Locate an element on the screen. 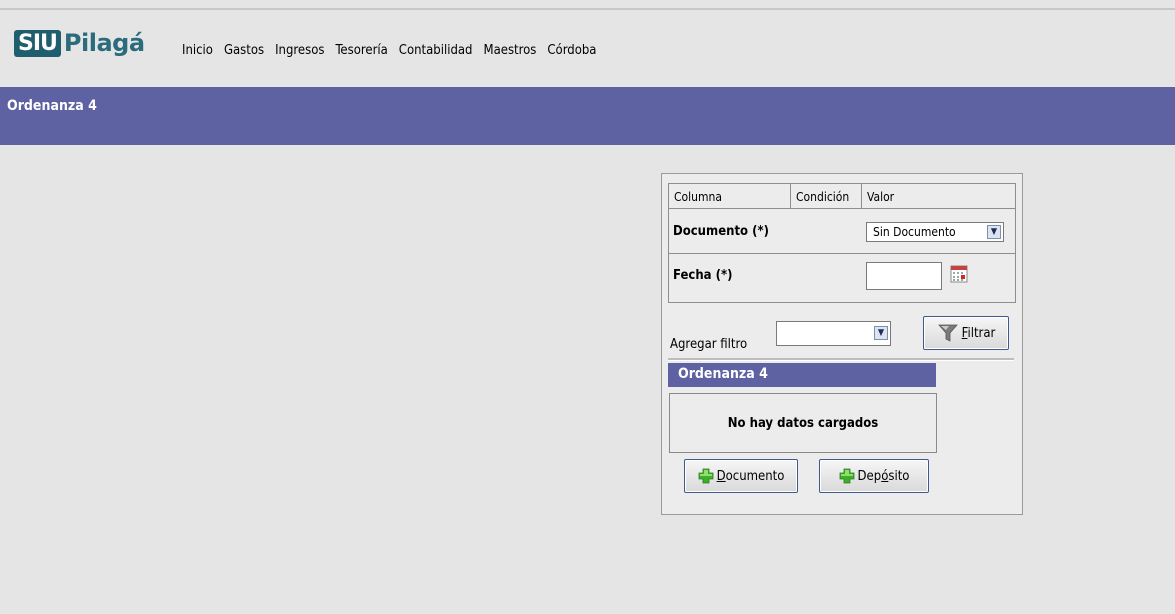 The width and height of the screenshot is (1175, 614). menu-item-inicio: Inicio is located at coordinates (197, 50).